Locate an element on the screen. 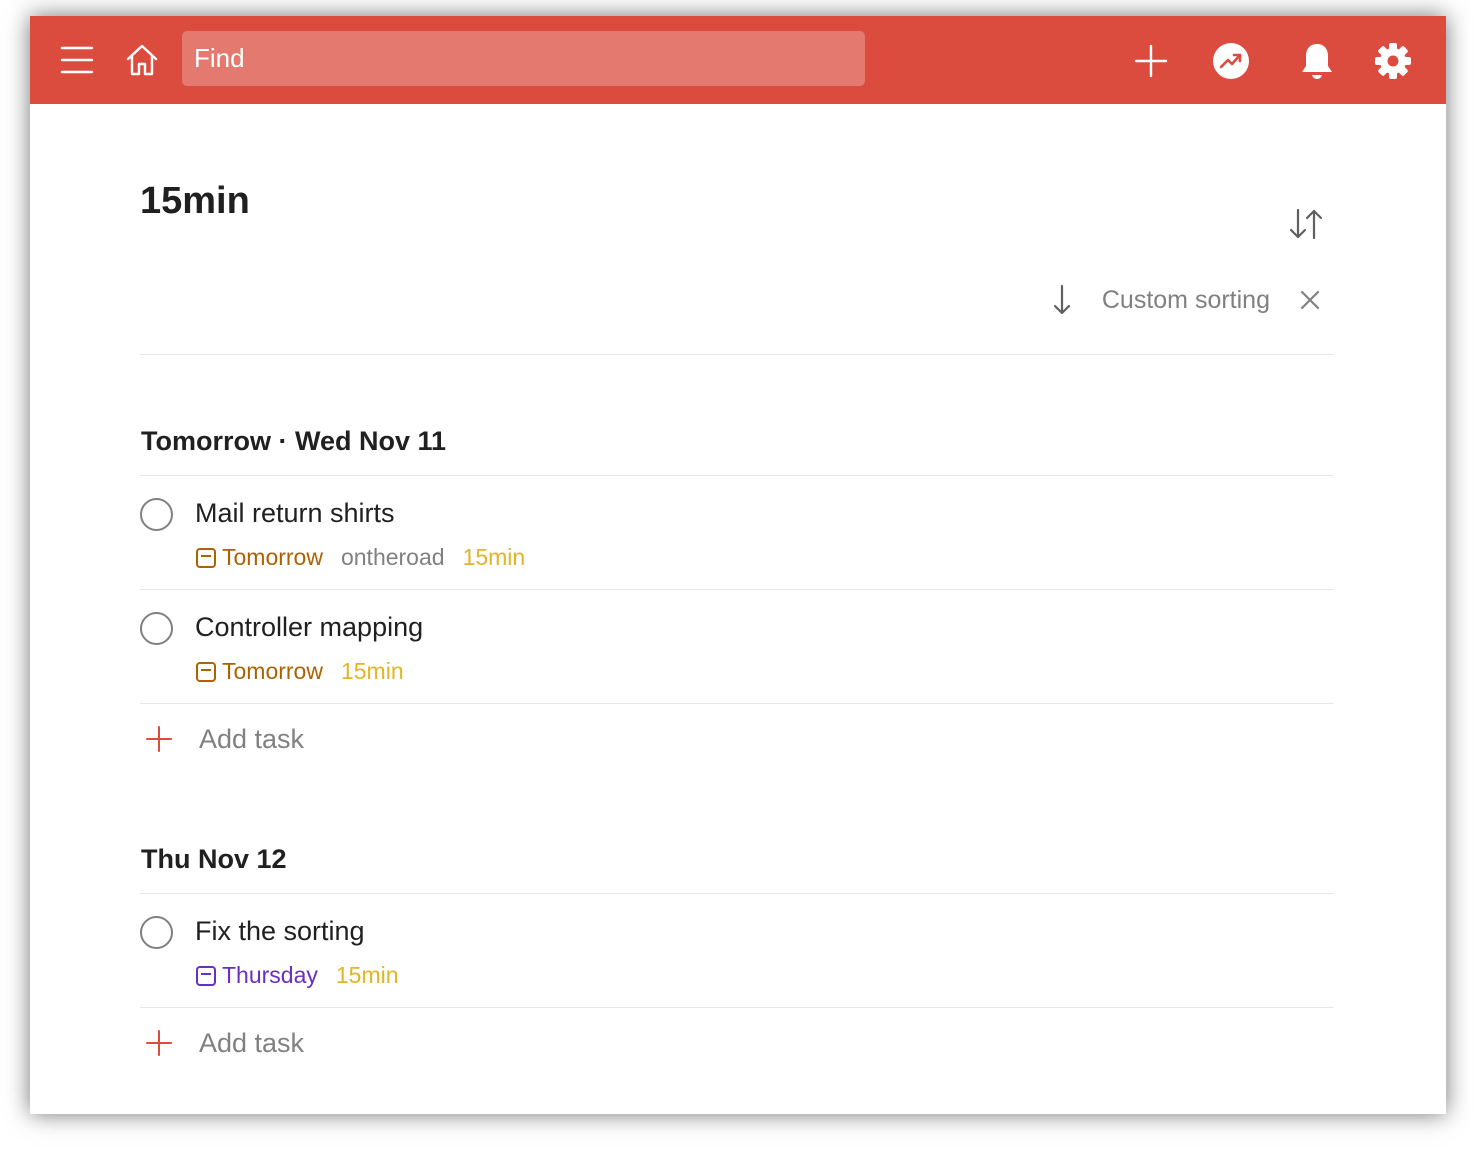  section-header: Thu Nov 12 is located at coordinates (737, 868).